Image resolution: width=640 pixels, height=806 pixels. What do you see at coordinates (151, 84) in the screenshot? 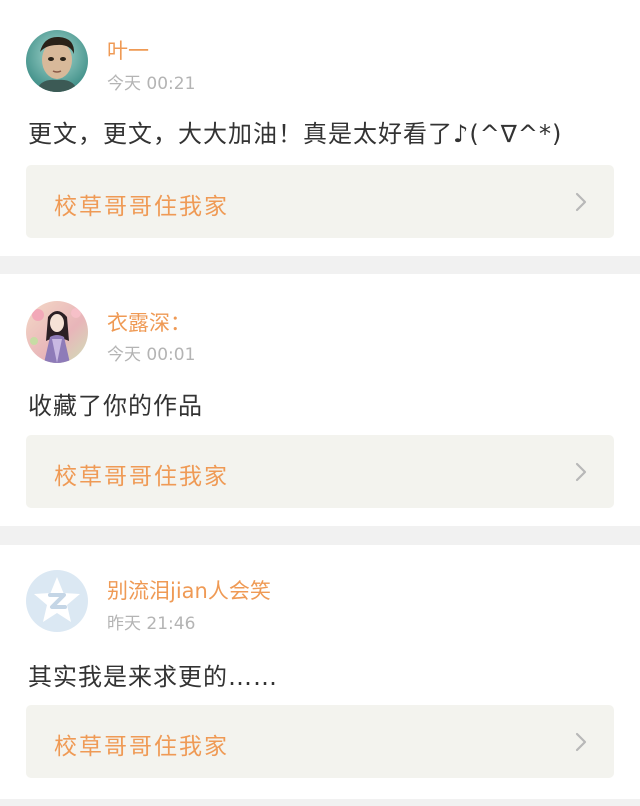
I see `comment-timestamp: 今天 00:21` at bounding box center [151, 84].